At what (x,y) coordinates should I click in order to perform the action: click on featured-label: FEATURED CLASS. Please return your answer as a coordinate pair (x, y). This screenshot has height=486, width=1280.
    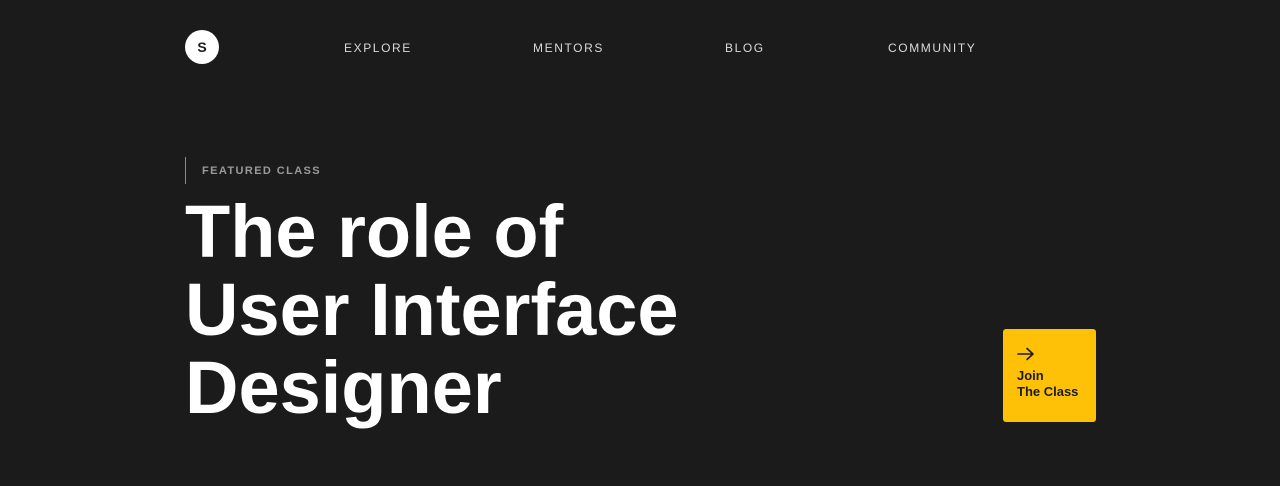
    Looking at the image, I should click on (253, 170).